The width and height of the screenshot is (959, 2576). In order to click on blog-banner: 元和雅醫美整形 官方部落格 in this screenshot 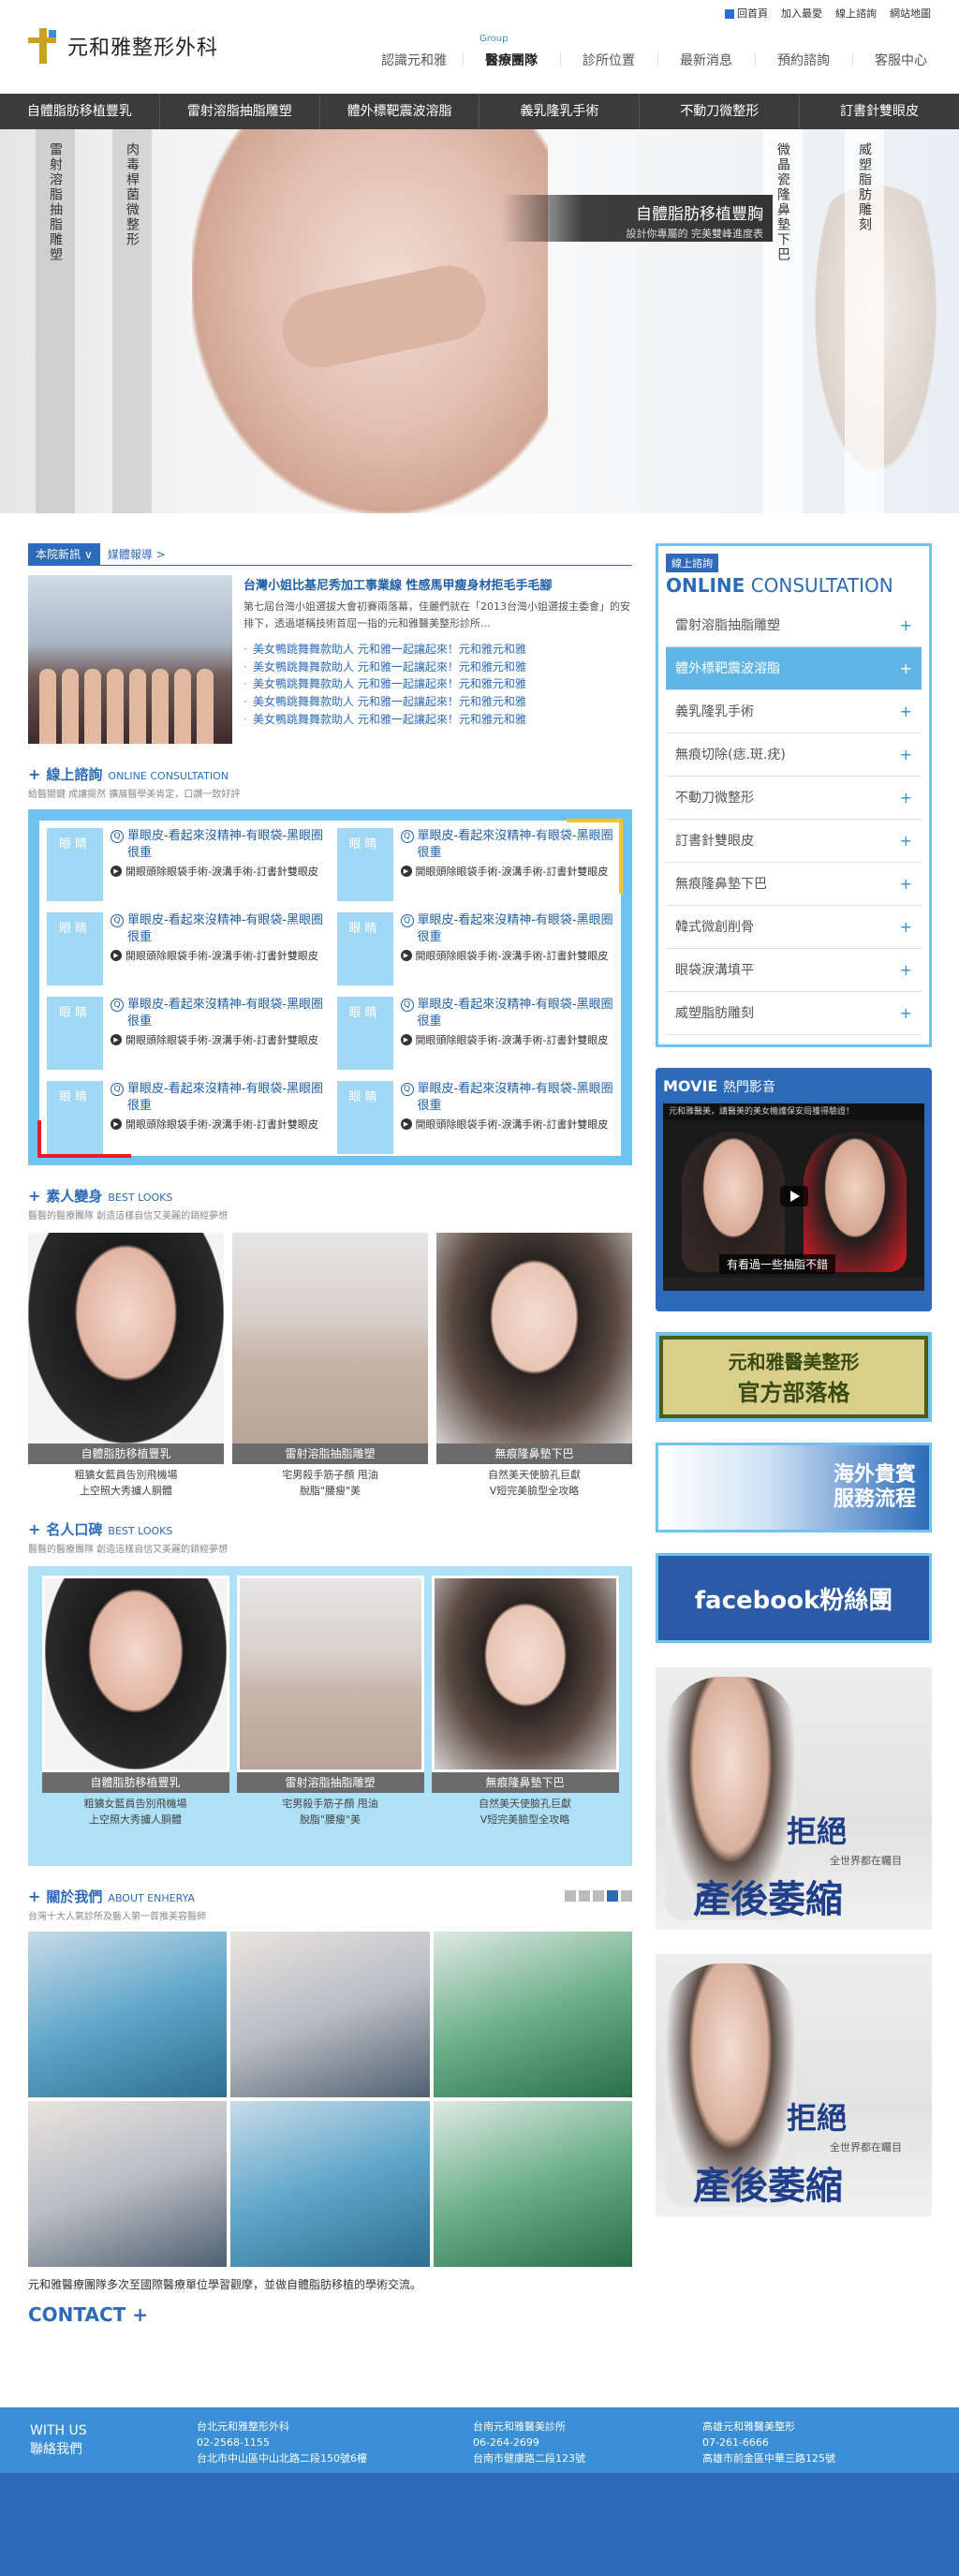, I will do `click(794, 1377)`.